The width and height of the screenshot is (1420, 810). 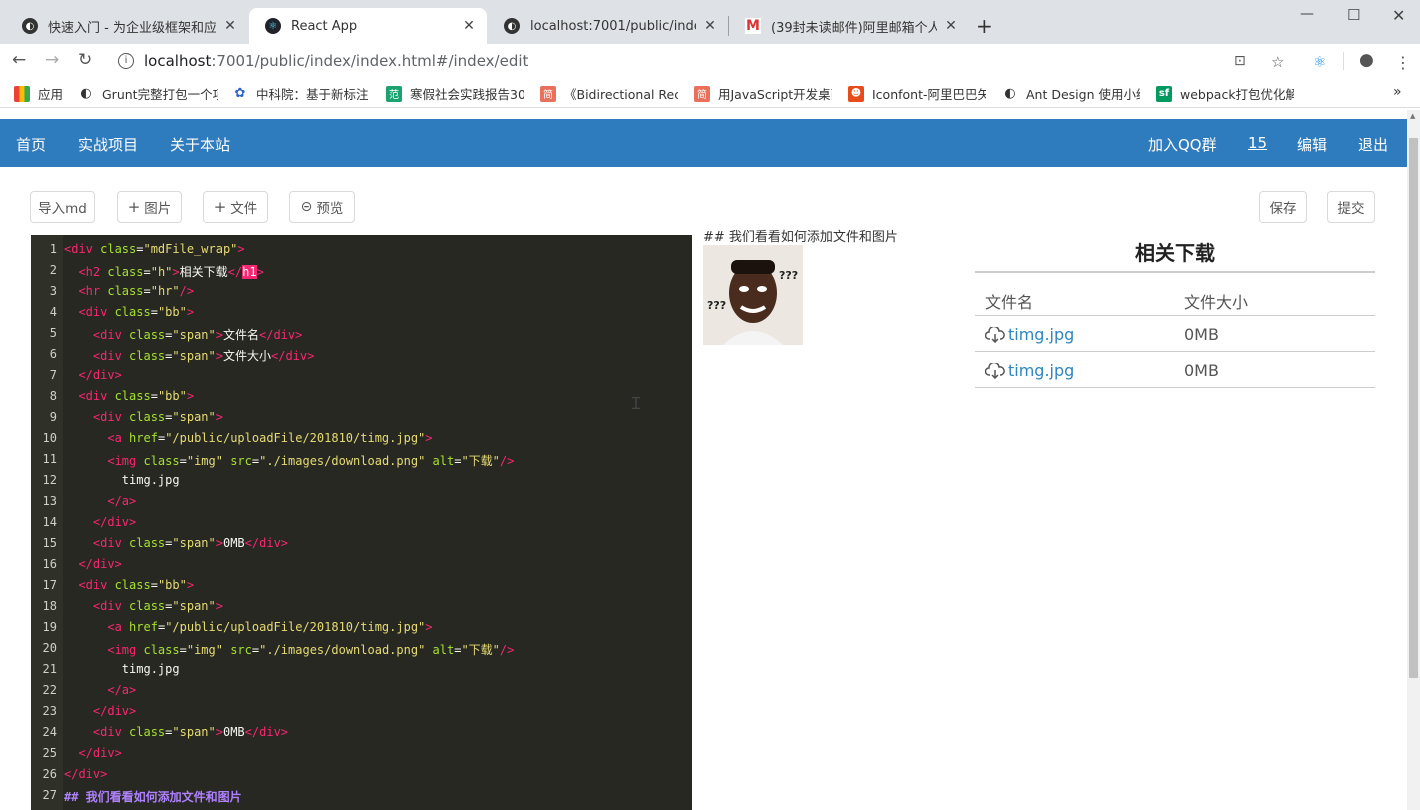 What do you see at coordinates (136, 312) in the screenshot?
I see `code-line: <div class="bb">` at bounding box center [136, 312].